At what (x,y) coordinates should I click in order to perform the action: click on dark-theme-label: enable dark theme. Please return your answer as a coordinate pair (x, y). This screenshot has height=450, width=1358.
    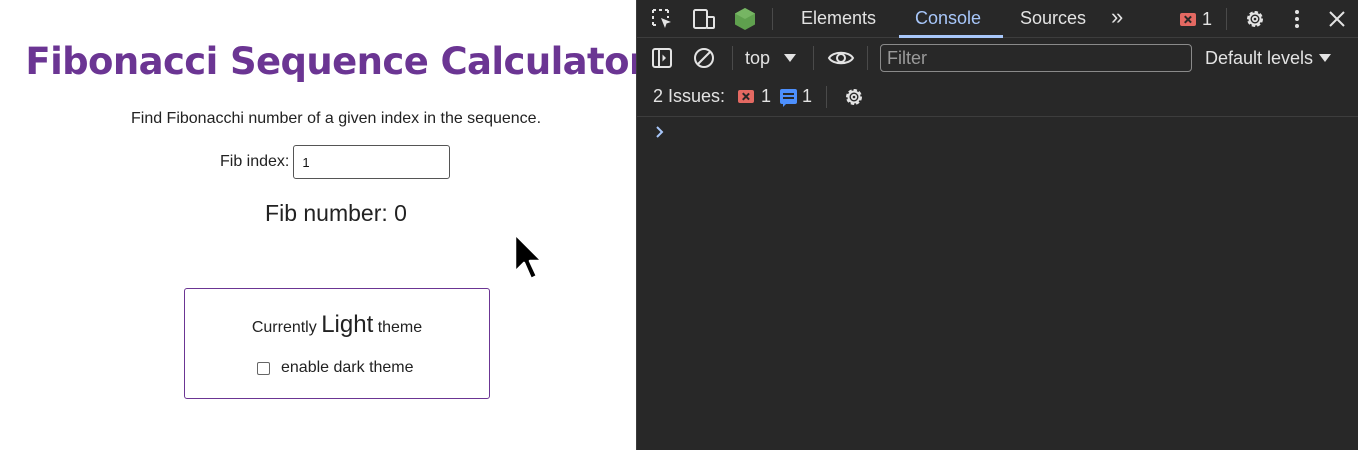
    Looking at the image, I should click on (347, 368).